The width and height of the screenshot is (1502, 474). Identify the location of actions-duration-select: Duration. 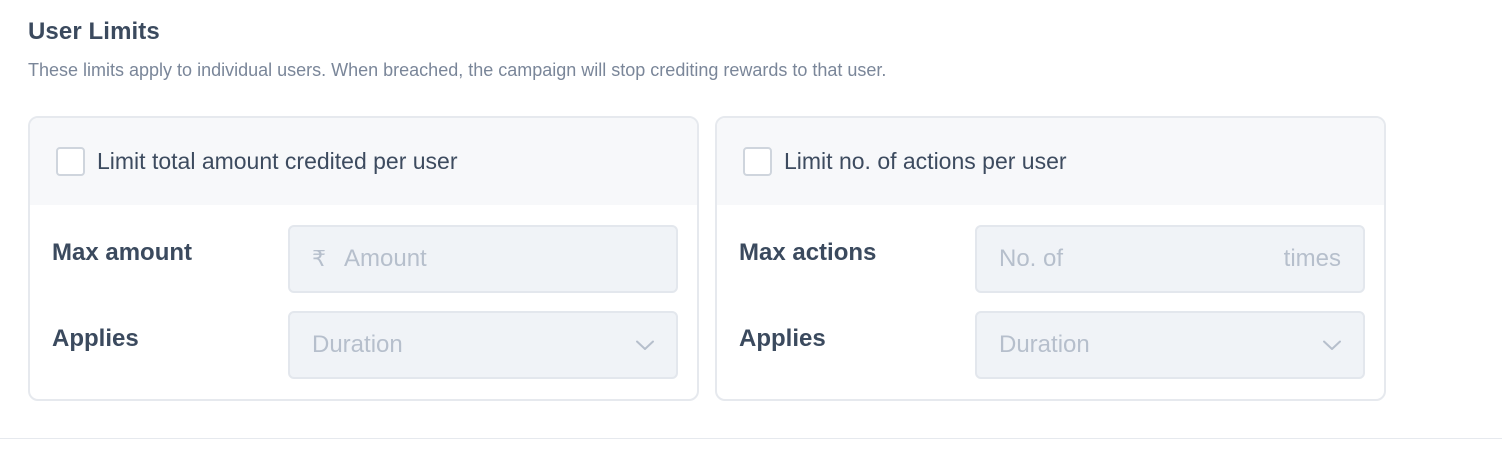
(1170, 345).